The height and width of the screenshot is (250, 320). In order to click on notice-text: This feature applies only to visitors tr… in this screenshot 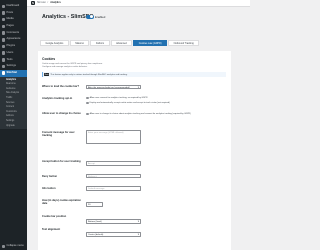, I will do `click(89, 74)`.